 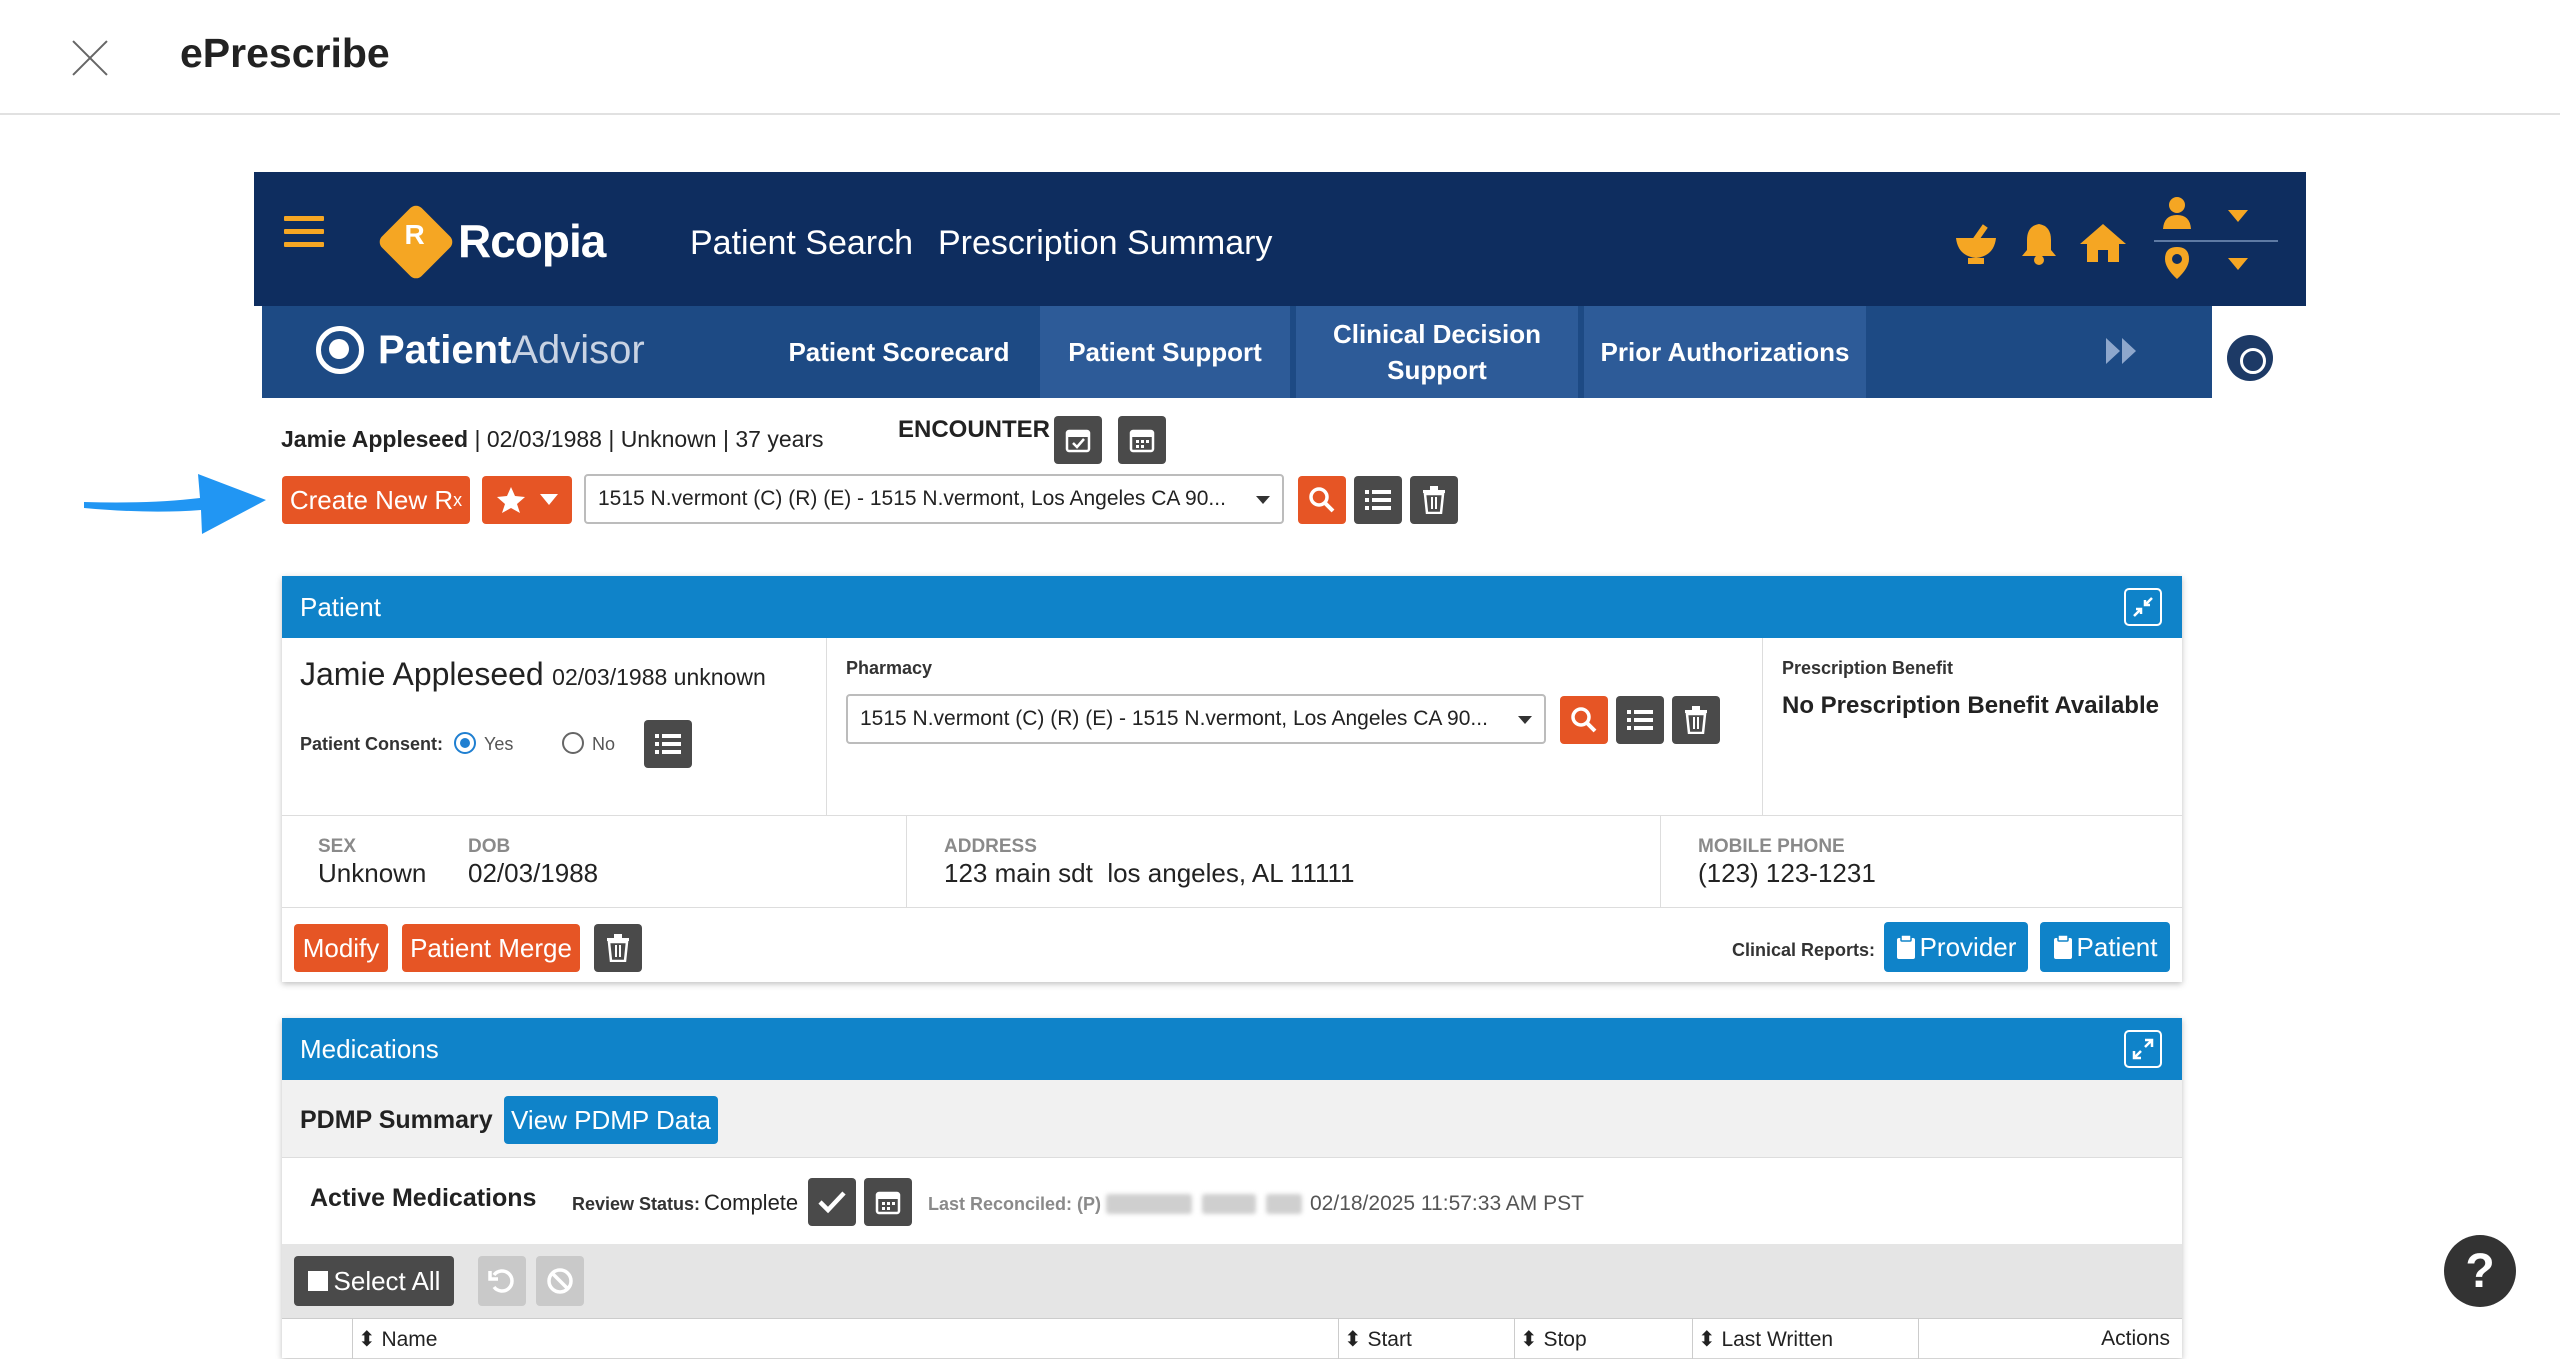 What do you see at coordinates (2103, 243) in the screenshot?
I see `home-icon` at bounding box center [2103, 243].